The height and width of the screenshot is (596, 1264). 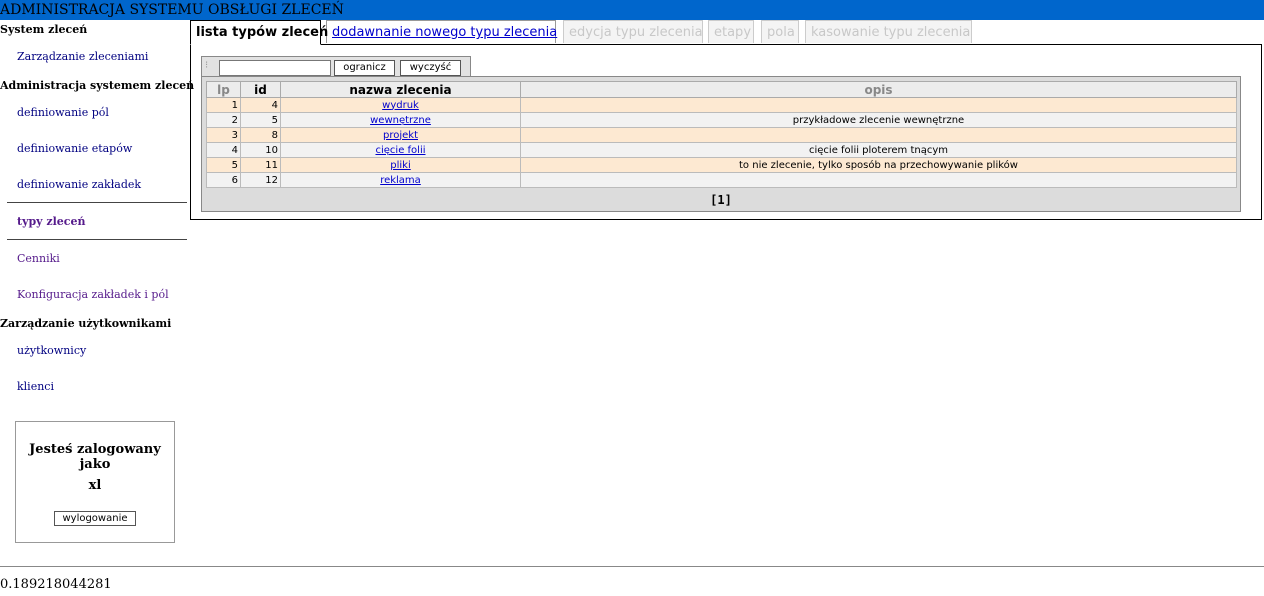 I want to click on ogranicz-button: ogranicz, so click(x=364, y=68).